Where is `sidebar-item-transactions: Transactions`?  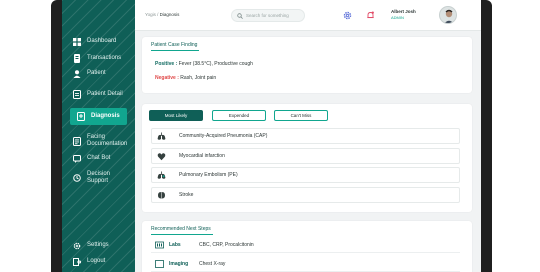 sidebar-item-transactions: Transactions is located at coordinates (98, 58).